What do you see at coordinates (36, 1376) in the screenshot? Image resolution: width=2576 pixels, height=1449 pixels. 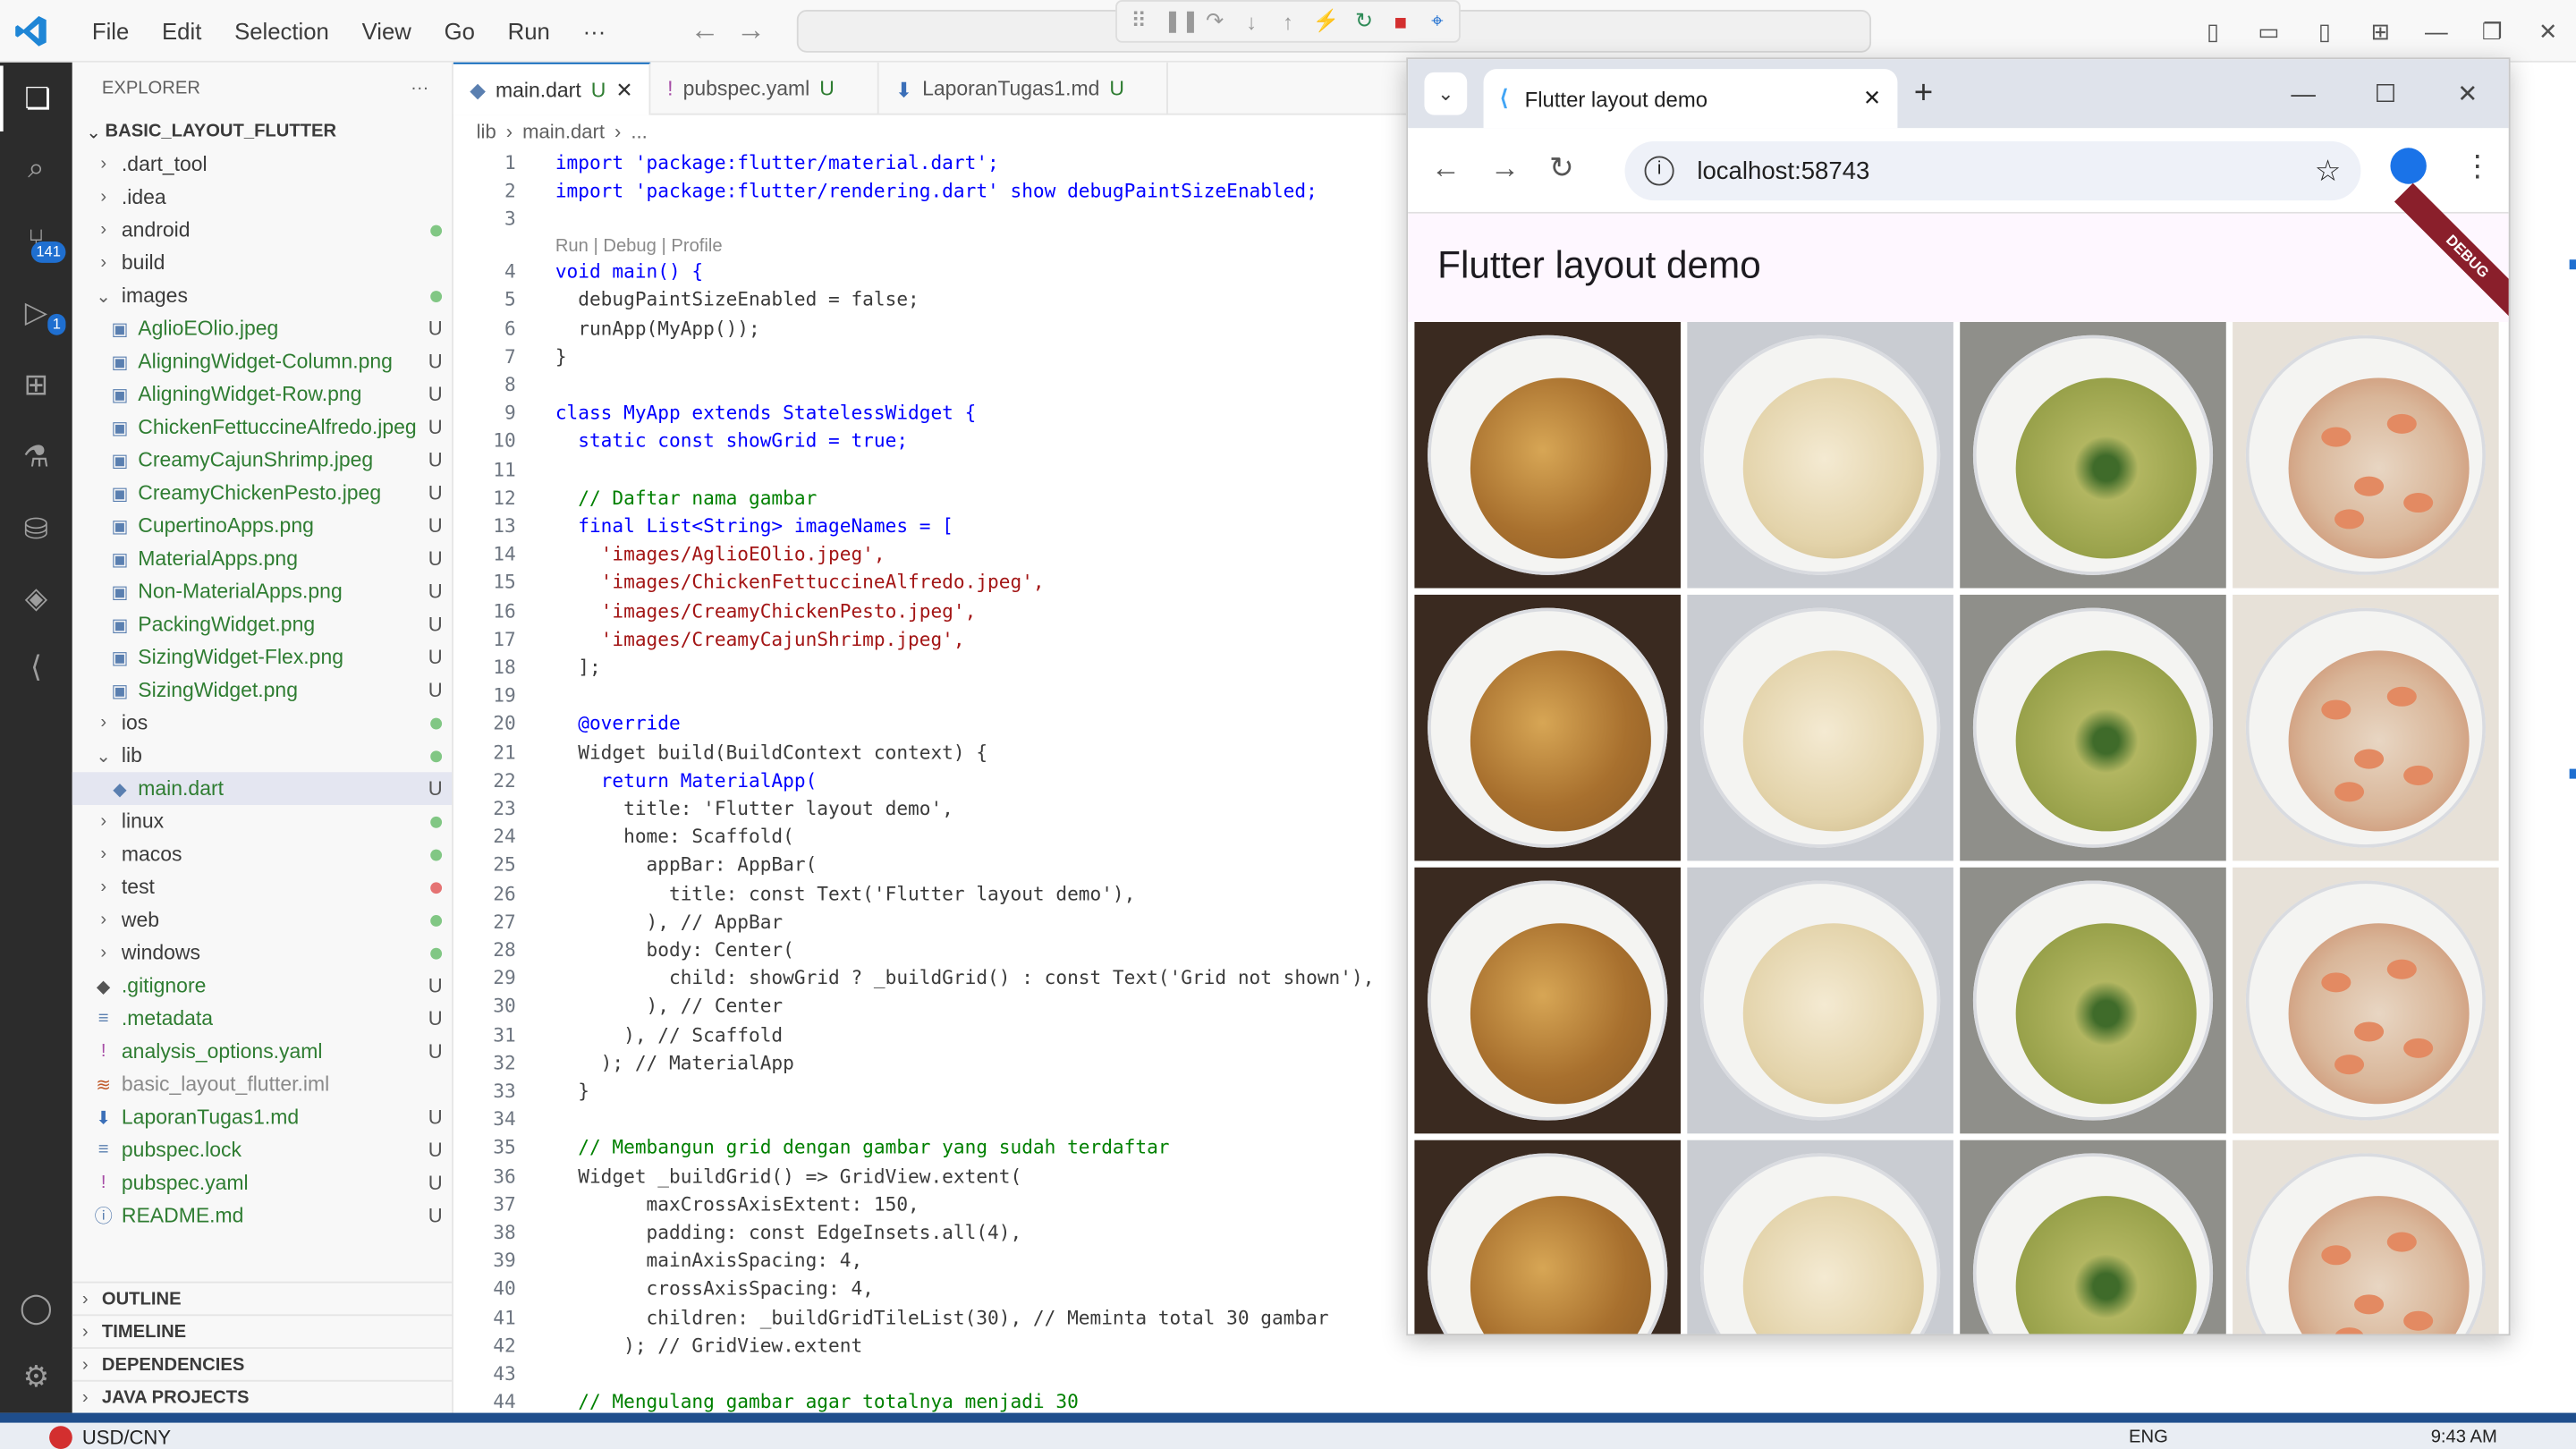 I see `settings-gear-icon: ⚙` at bounding box center [36, 1376].